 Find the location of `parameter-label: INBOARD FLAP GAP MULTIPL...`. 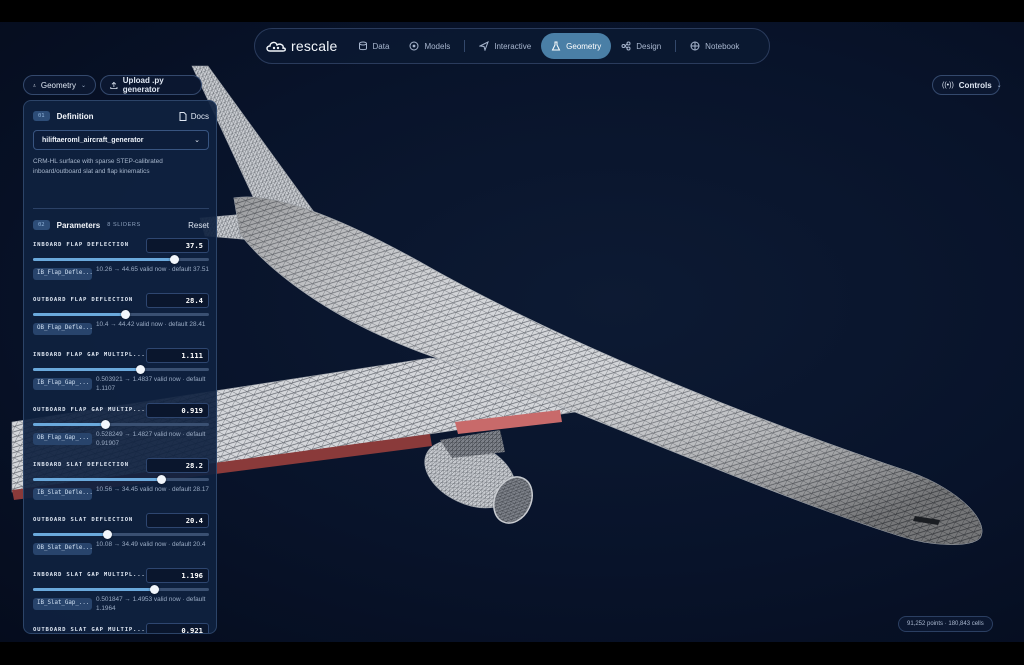

parameter-label: INBOARD FLAP GAP MULTIPL... is located at coordinates (89, 355).